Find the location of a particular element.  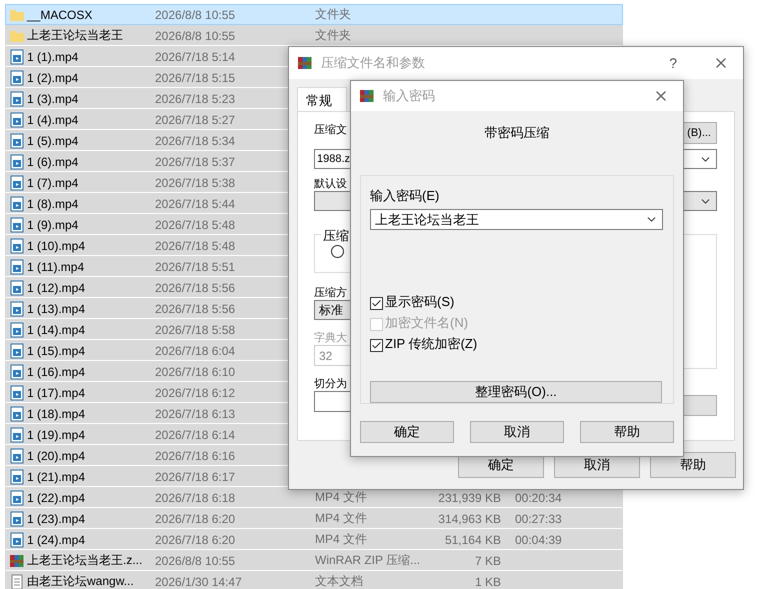

file-name: 1 (5).mp4 is located at coordinates (53, 141).